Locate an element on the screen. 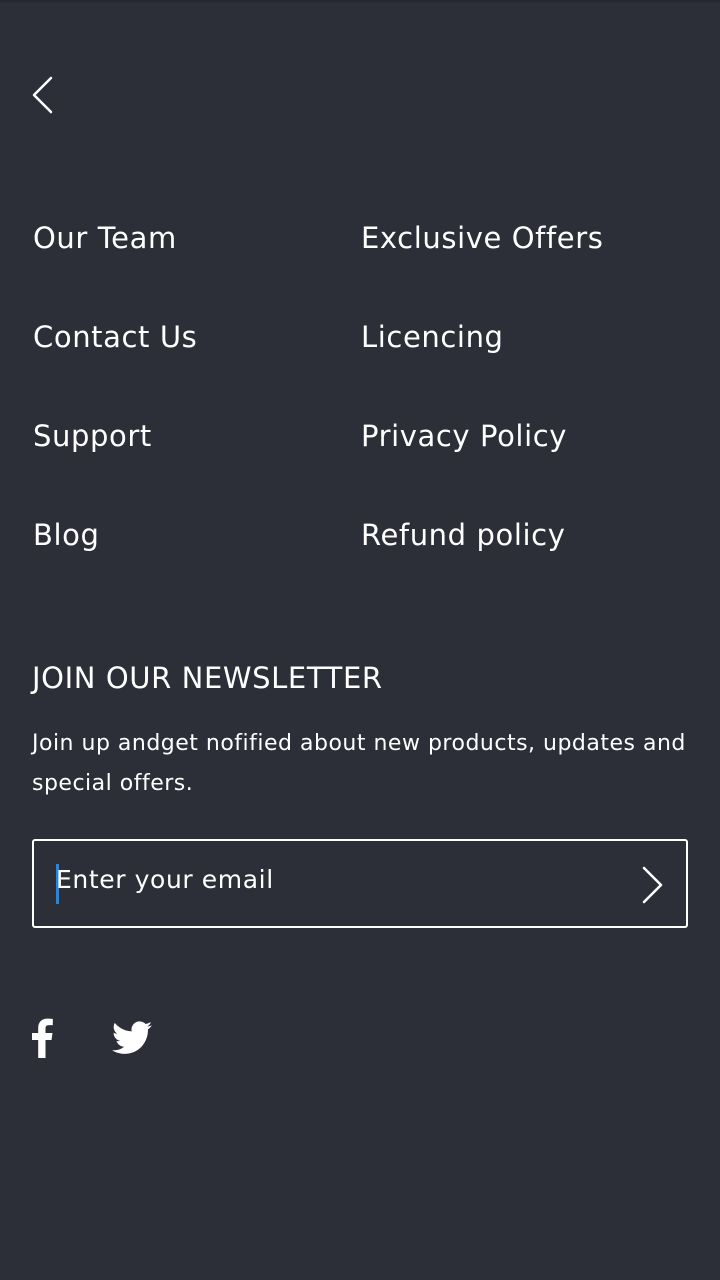 The width and height of the screenshot is (720, 1280). link-our-team: Our Team is located at coordinates (197, 238).